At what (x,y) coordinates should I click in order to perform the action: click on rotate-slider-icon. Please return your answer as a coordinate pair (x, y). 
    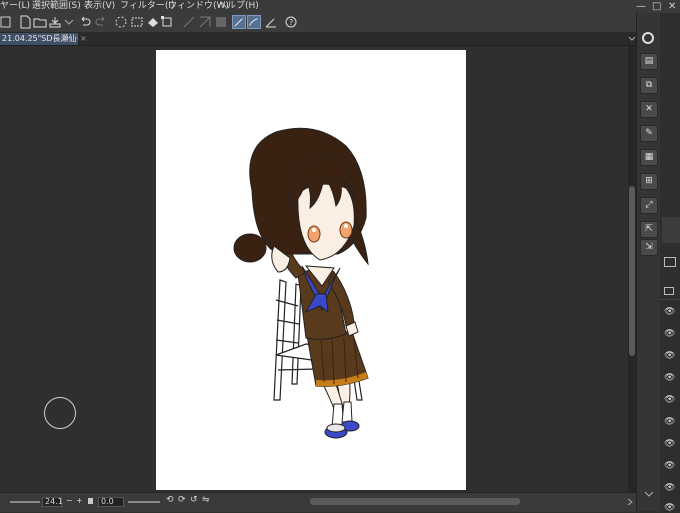
    Looking at the image, I should click on (144, 502).